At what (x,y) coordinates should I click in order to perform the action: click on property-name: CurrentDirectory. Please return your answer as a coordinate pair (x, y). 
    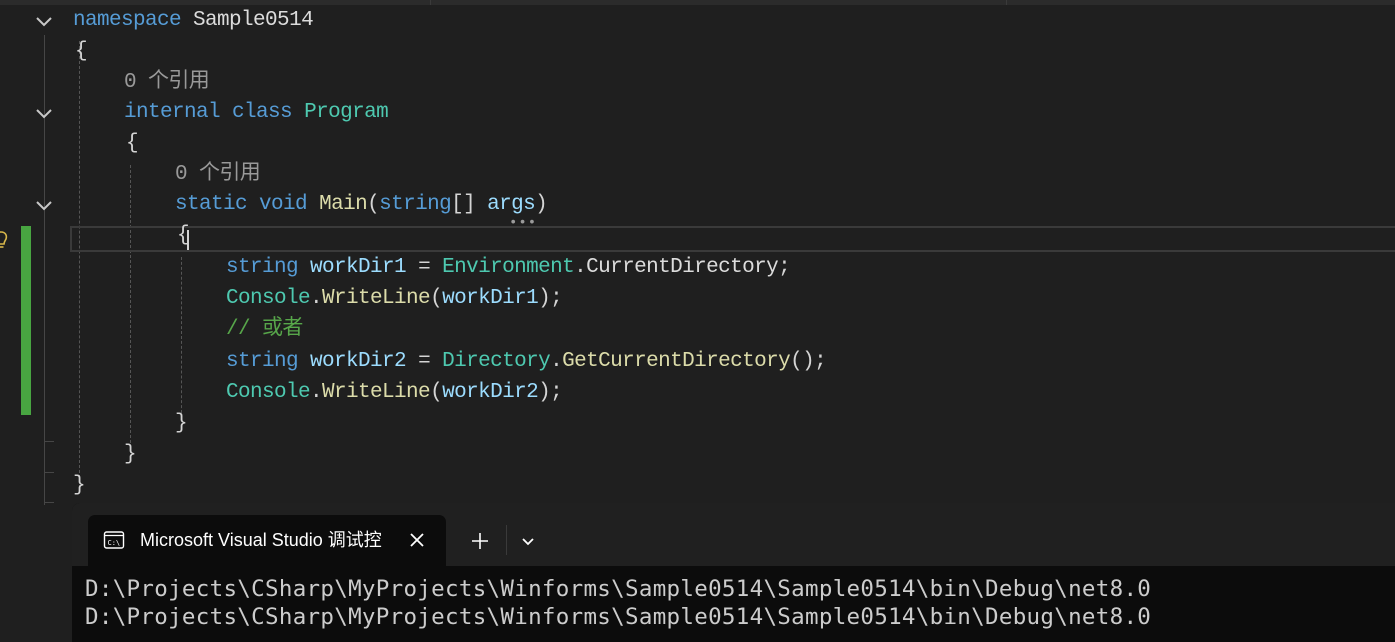
    Looking at the image, I should click on (682, 267).